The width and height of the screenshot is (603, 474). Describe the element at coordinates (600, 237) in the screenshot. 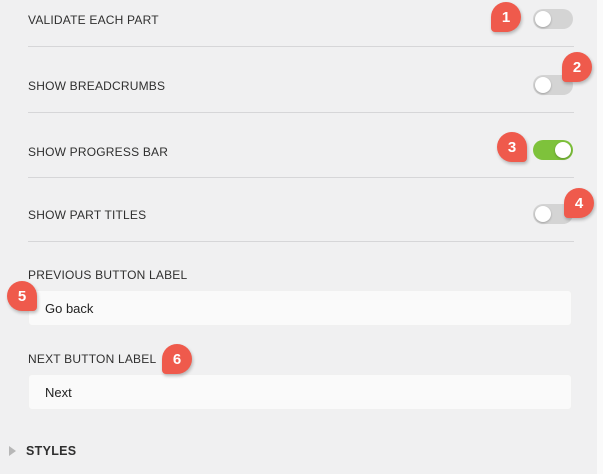

I see `panel-edge` at that location.